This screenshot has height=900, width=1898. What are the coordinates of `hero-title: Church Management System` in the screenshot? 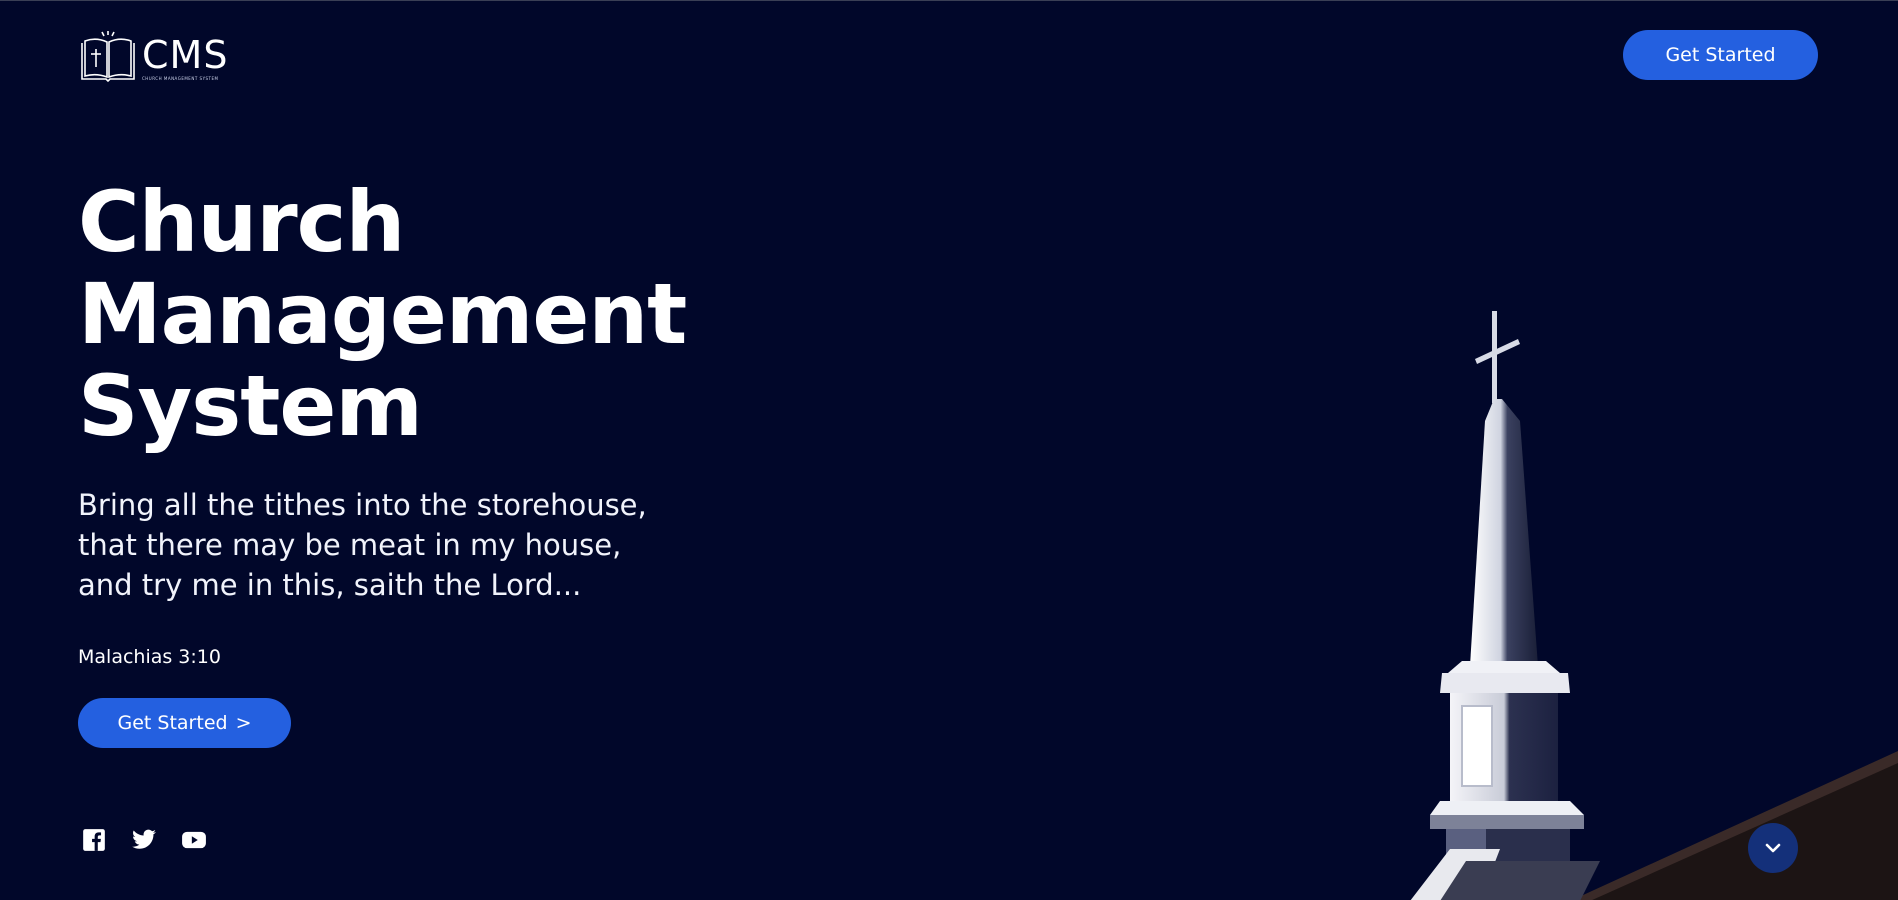 It's located at (418, 314).